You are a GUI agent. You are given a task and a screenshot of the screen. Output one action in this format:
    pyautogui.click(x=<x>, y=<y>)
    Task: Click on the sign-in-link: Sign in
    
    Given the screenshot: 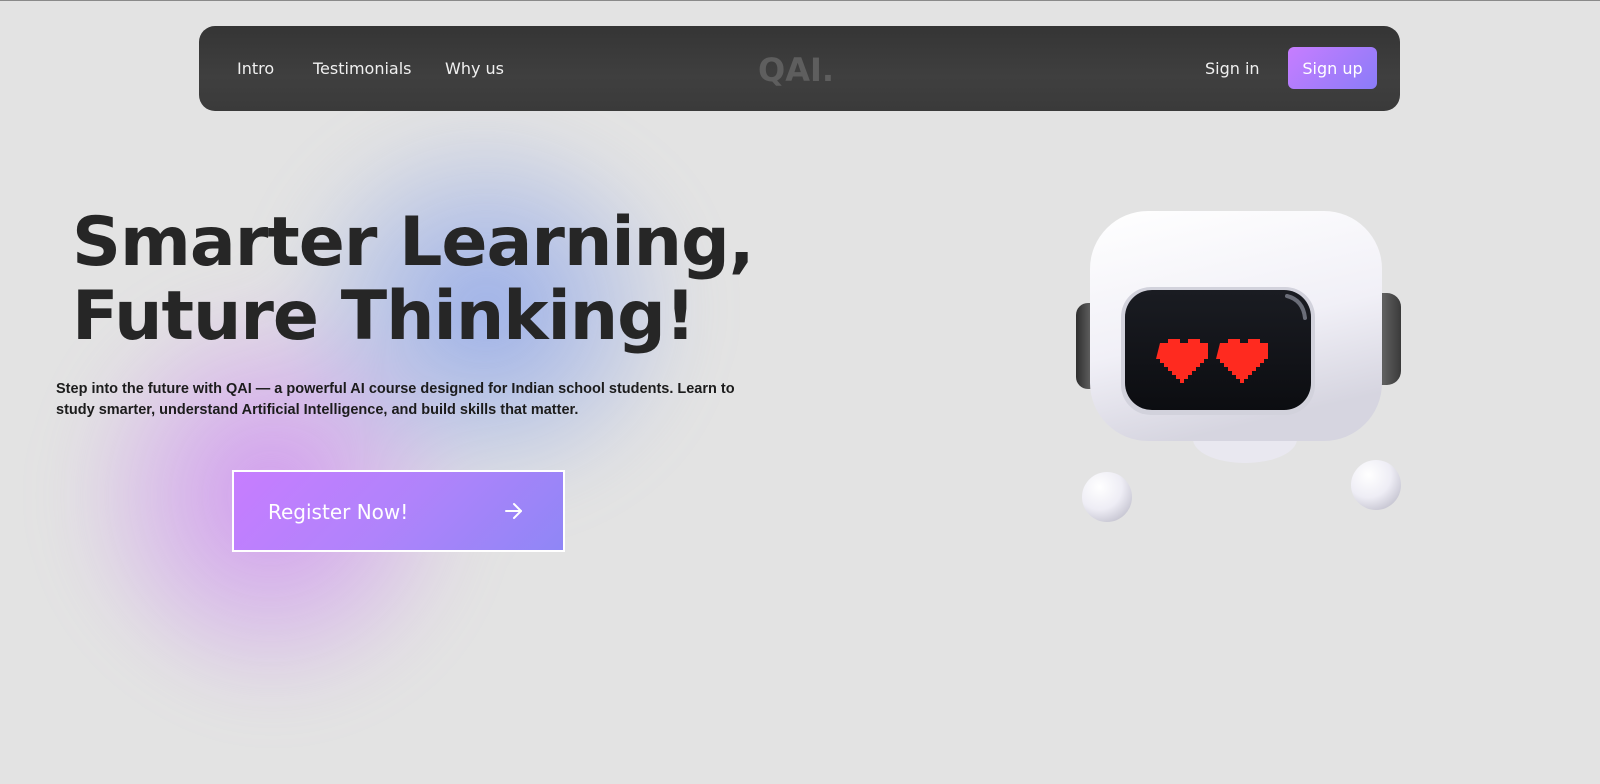 What is the action you would take?
    pyautogui.click(x=1232, y=68)
    